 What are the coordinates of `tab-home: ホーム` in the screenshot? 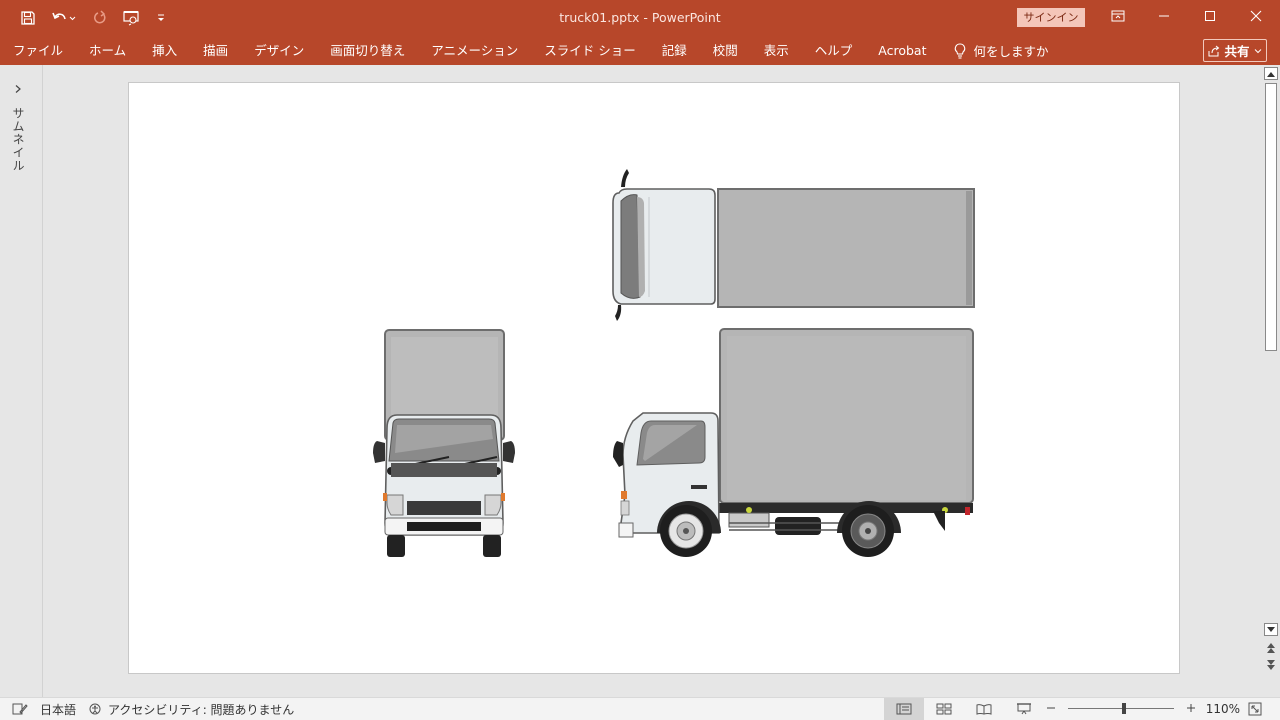 It's located at (107, 50).